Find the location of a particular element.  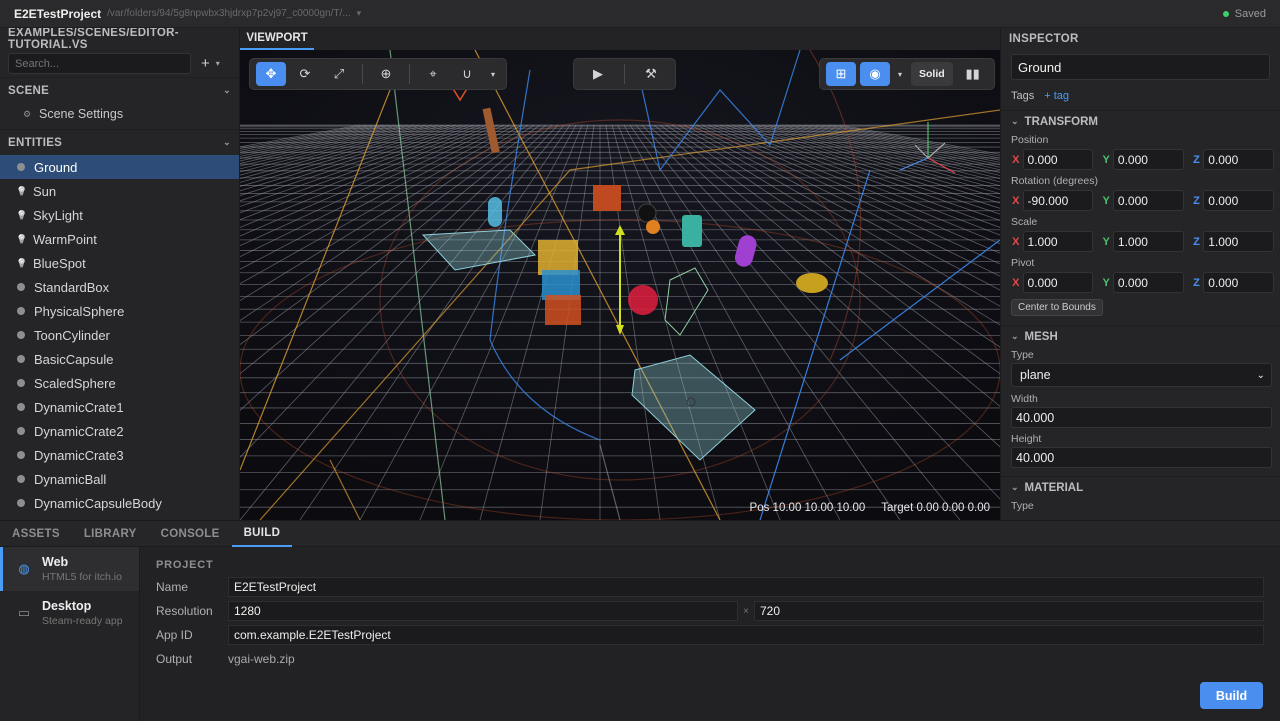

mesh-type-select: plane ⌄ is located at coordinates (1141, 375).